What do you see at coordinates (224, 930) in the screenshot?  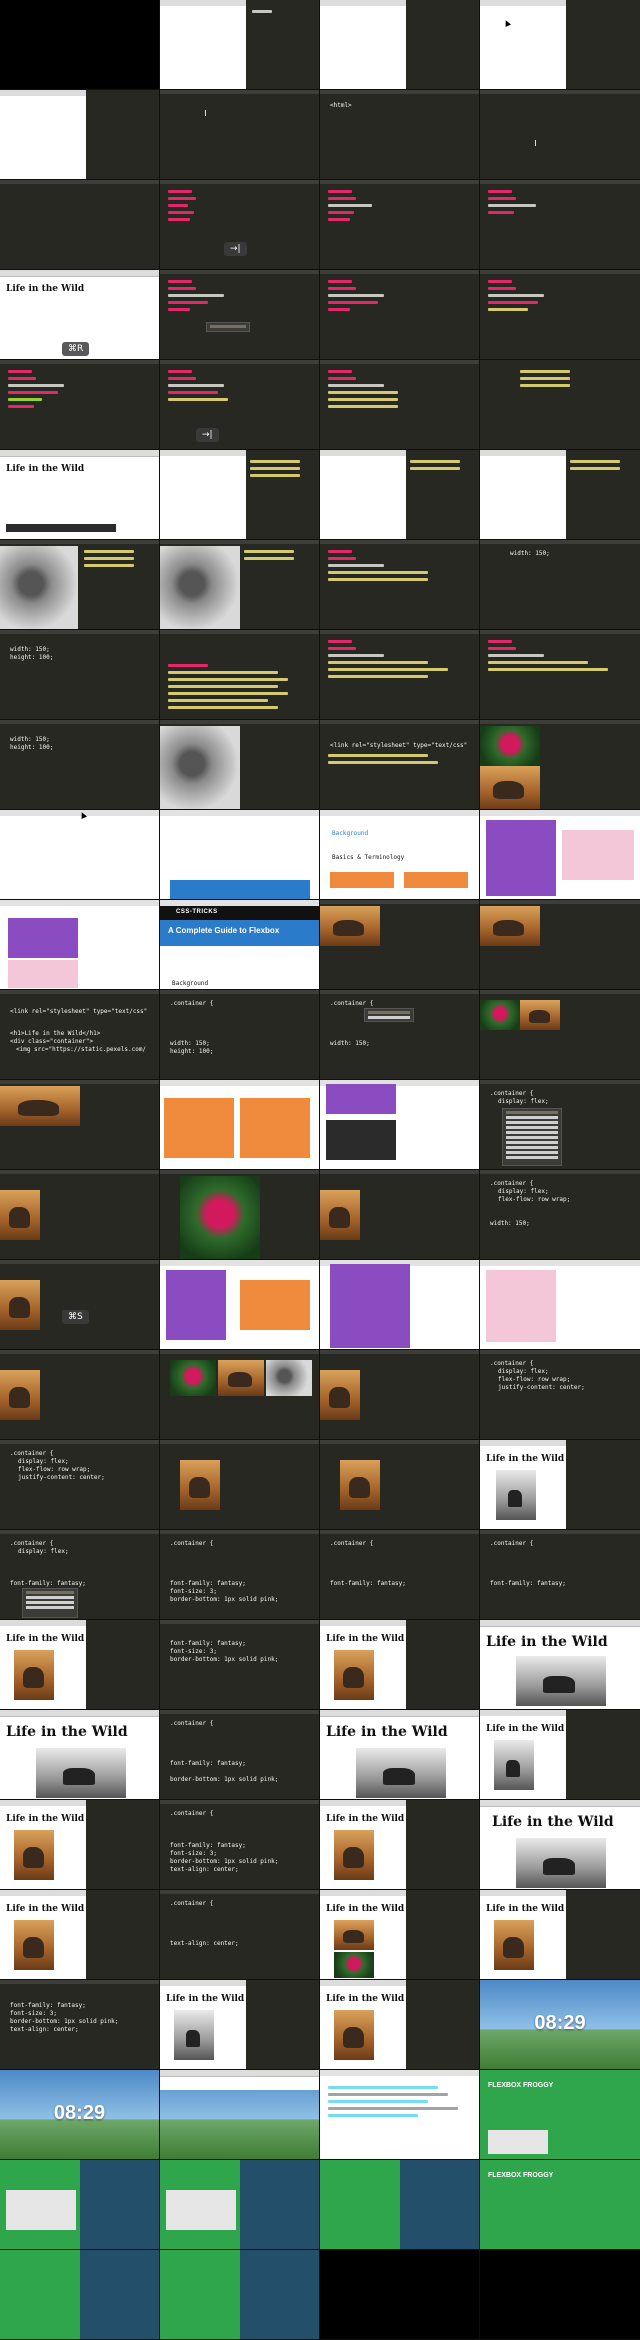 I see `guide-title: A Complete Guide to Flexbox` at bounding box center [224, 930].